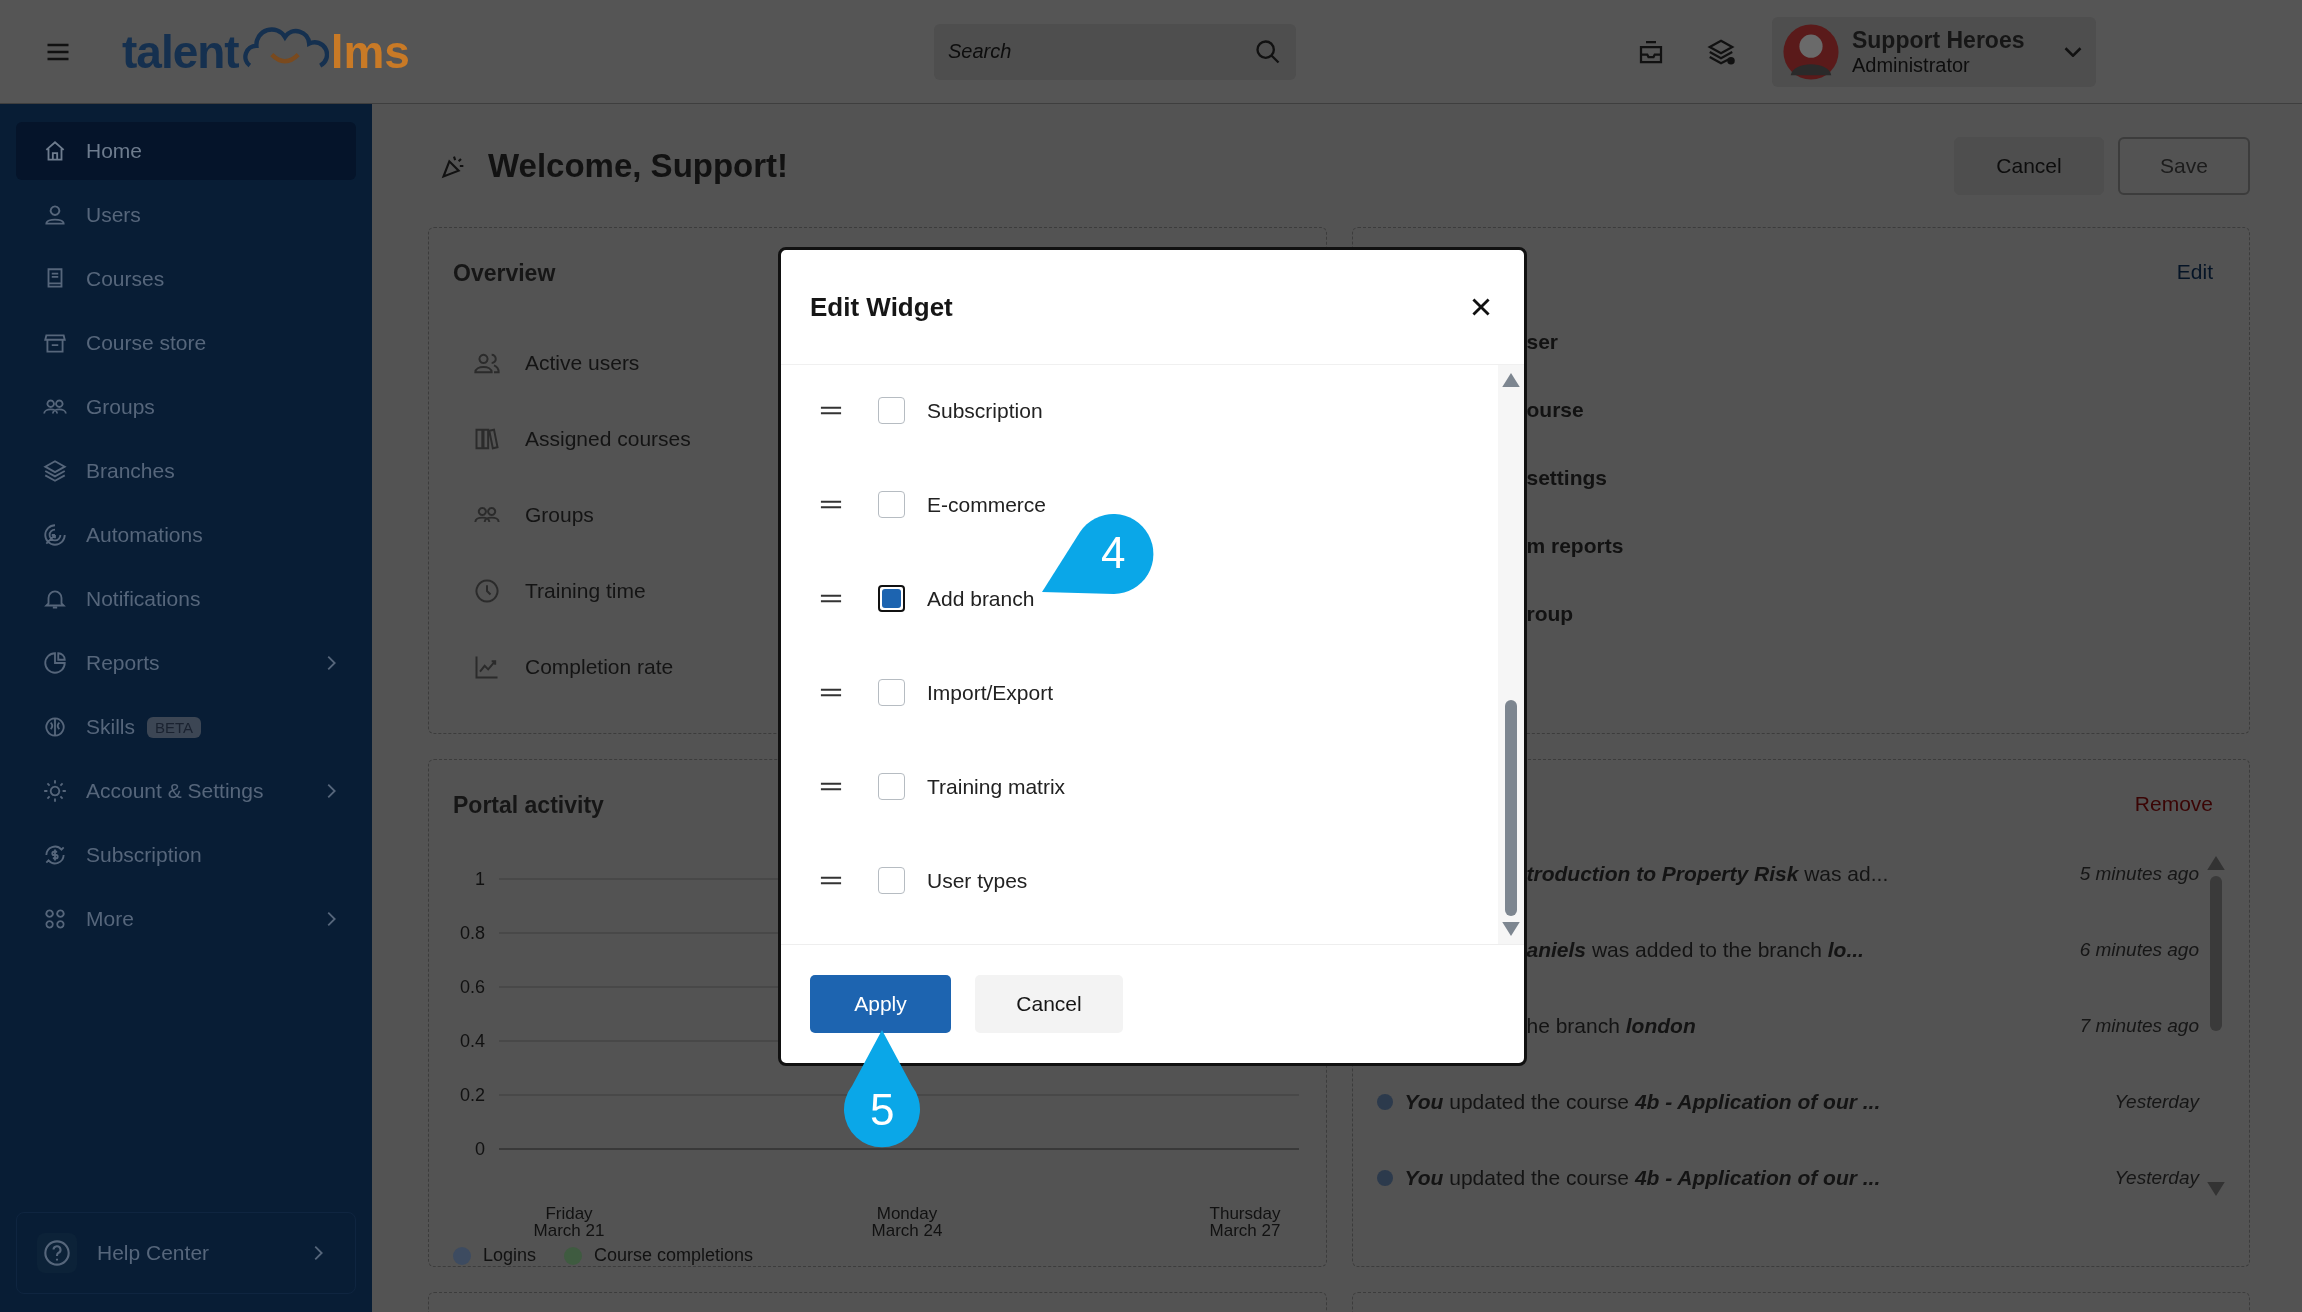 This screenshot has width=2302, height=1312. What do you see at coordinates (1611, 1026) in the screenshot?
I see `event-text: he branch london` at bounding box center [1611, 1026].